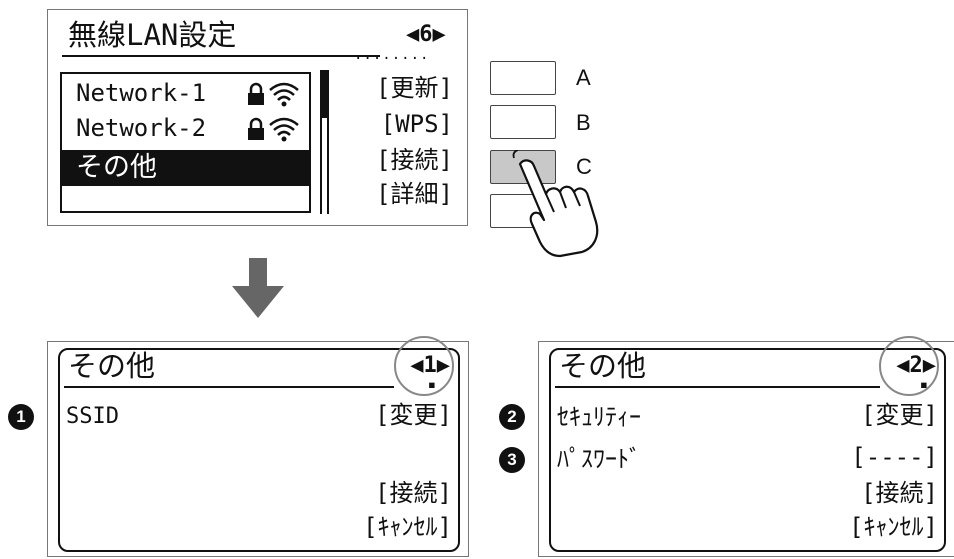 This screenshot has width=954, height=559. What do you see at coordinates (152, 35) in the screenshot?
I see `screen-title: 無線LAN設定` at bounding box center [152, 35].